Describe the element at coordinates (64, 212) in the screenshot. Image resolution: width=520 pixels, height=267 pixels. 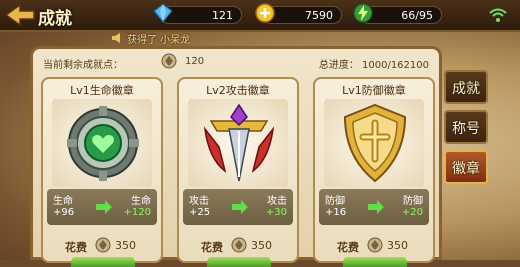
I see `stat-before: +96` at that location.